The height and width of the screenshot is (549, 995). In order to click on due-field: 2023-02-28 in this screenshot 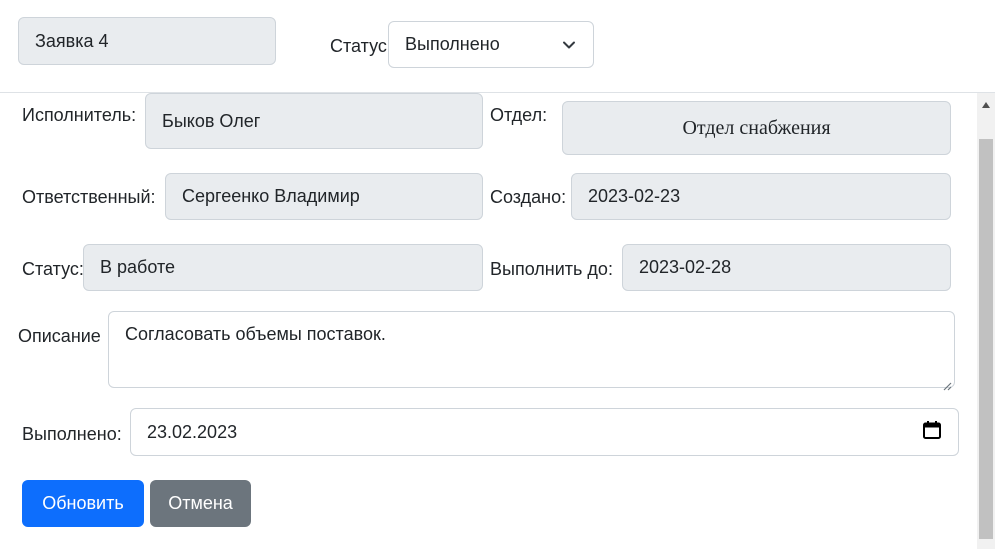, I will do `click(786, 267)`.